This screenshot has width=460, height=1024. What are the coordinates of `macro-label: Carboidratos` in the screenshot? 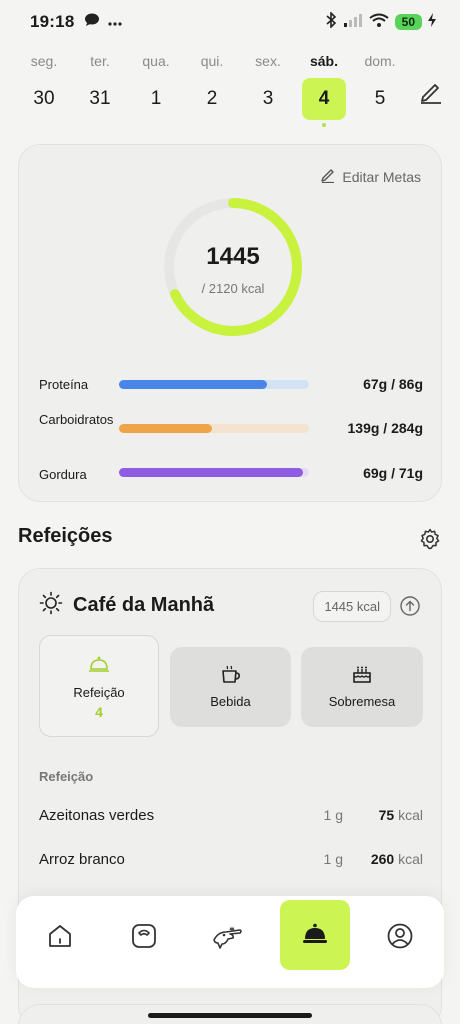 It's located at (76, 419).